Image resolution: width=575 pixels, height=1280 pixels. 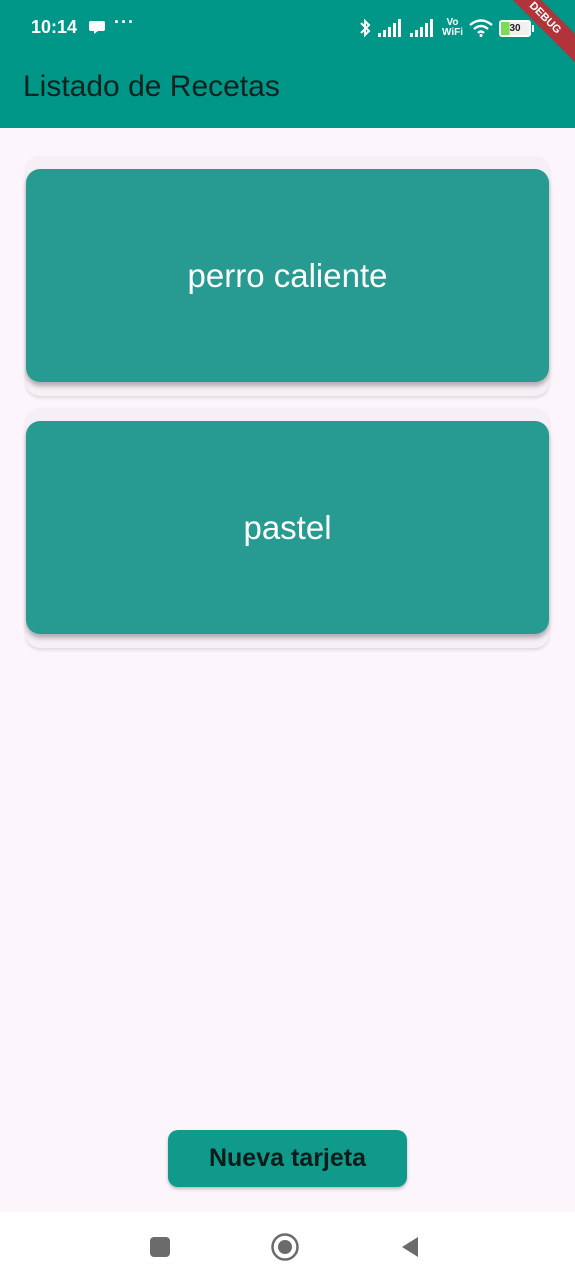 I want to click on page-title: Listado de Recetas, so click(x=151, y=86).